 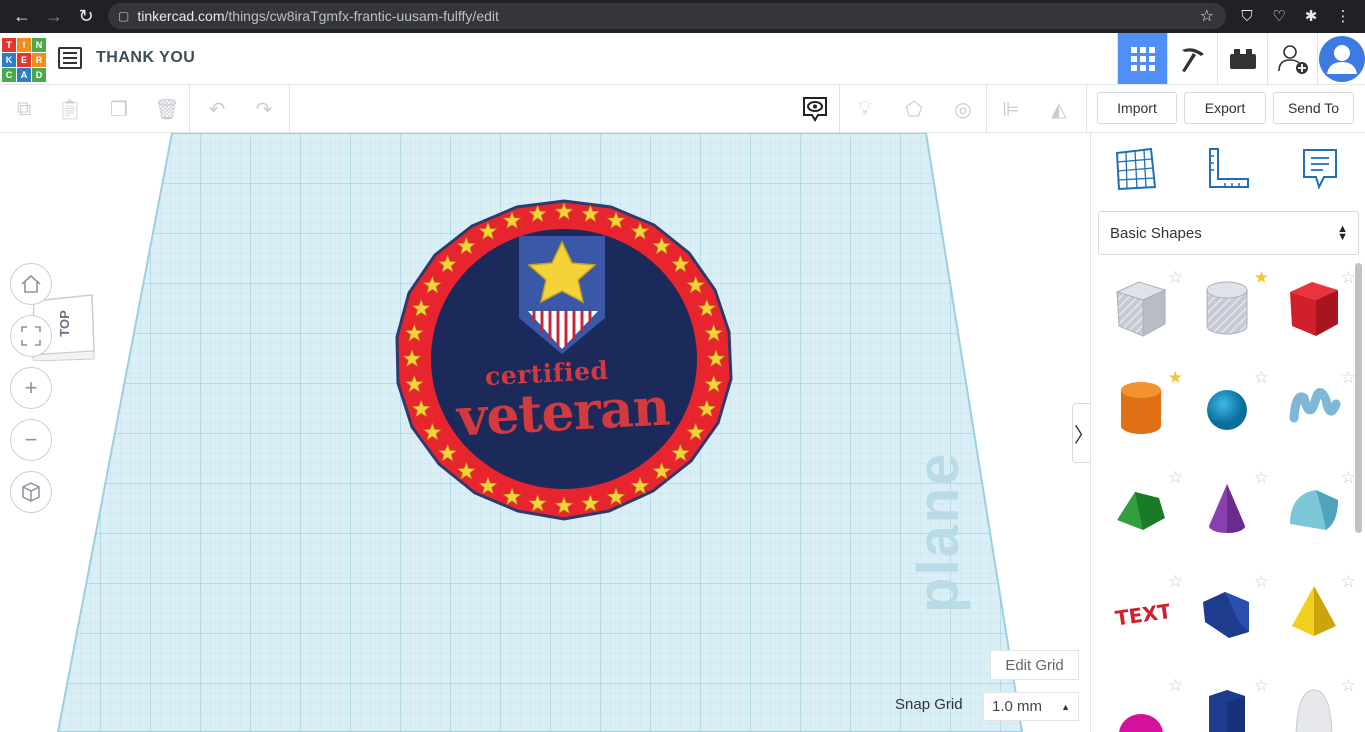 I want to click on shape-scribble: ☆, so click(x=1321, y=413).